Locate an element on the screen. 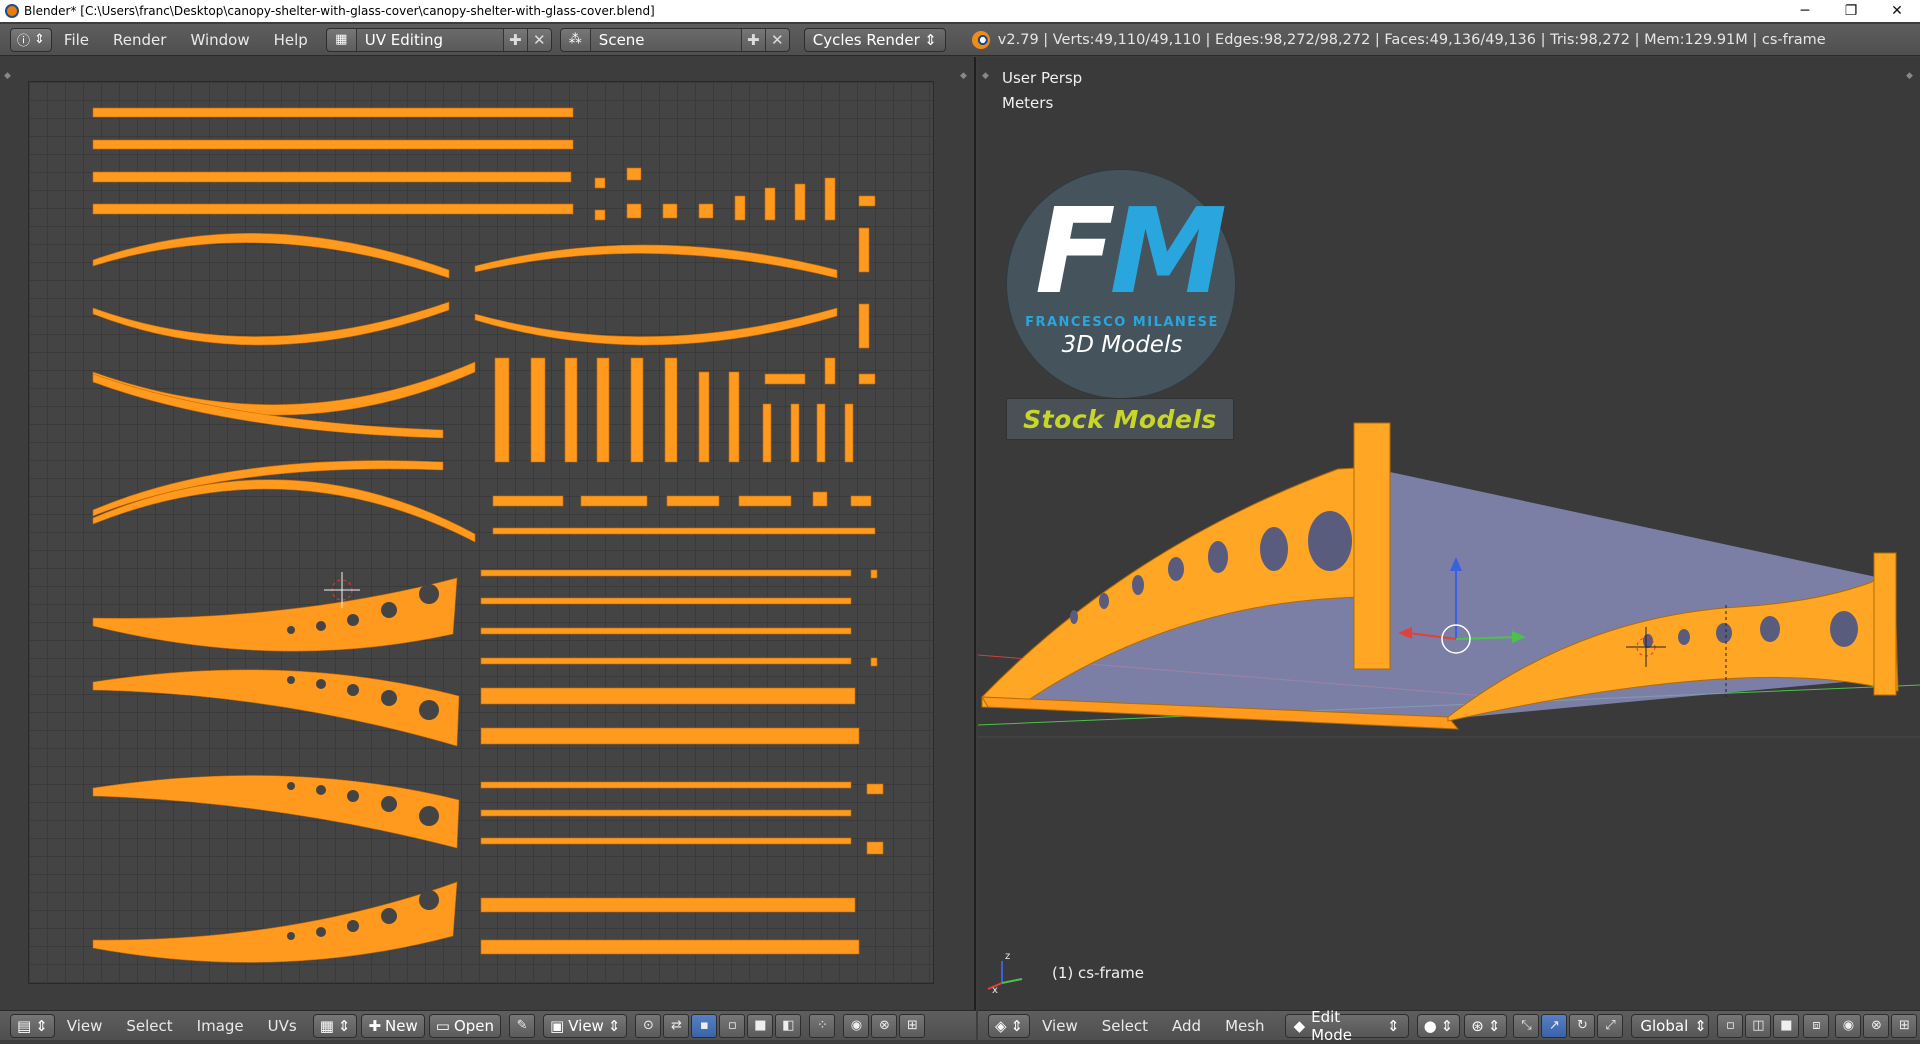 This screenshot has width=1920, height=1044. viewport-shading-dropdown: ● ⇕ is located at coordinates (1438, 1025).